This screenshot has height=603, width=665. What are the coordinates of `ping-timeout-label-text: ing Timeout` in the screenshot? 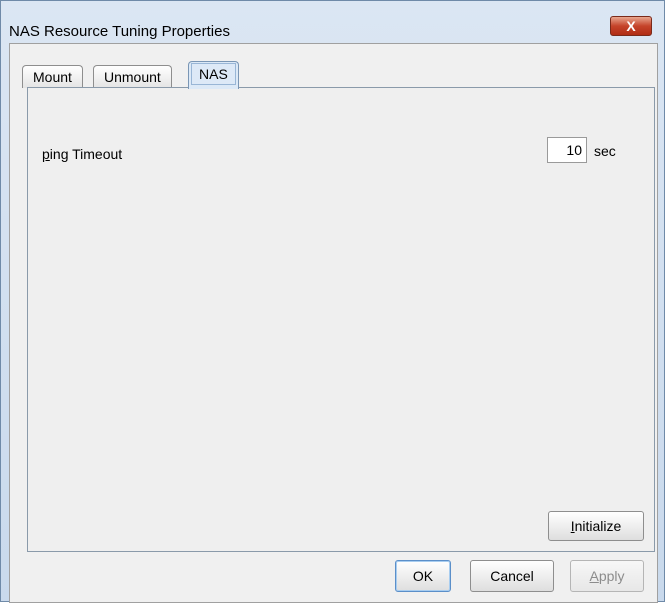 It's located at (86, 154).